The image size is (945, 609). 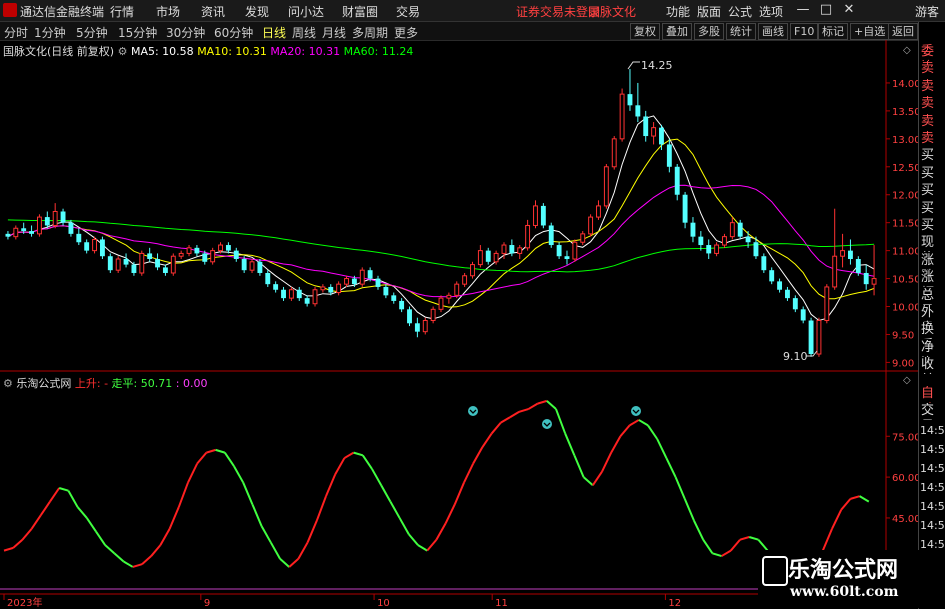 What do you see at coordinates (927, 11) in the screenshot?
I see `guest-user: 游客` at bounding box center [927, 11].